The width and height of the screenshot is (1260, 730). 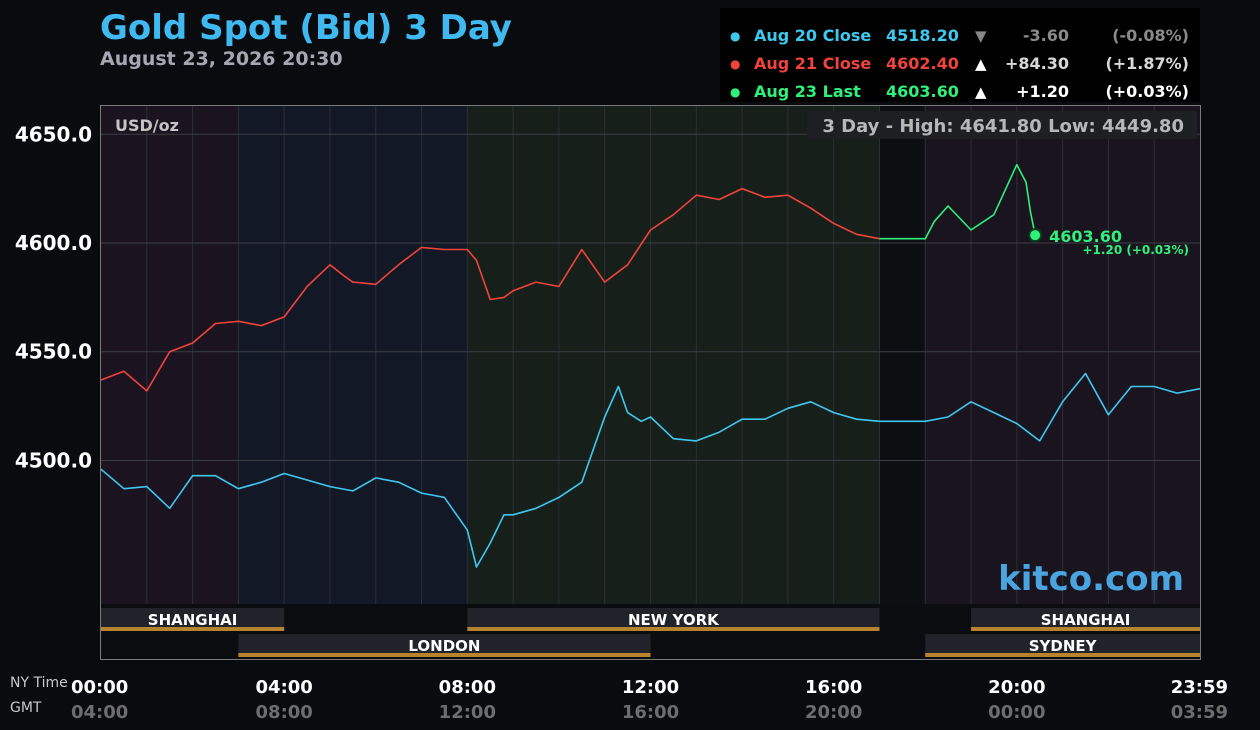 What do you see at coordinates (650, 687) in the screenshot?
I see `x-tick-ny: 12:00` at bounding box center [650, 687].